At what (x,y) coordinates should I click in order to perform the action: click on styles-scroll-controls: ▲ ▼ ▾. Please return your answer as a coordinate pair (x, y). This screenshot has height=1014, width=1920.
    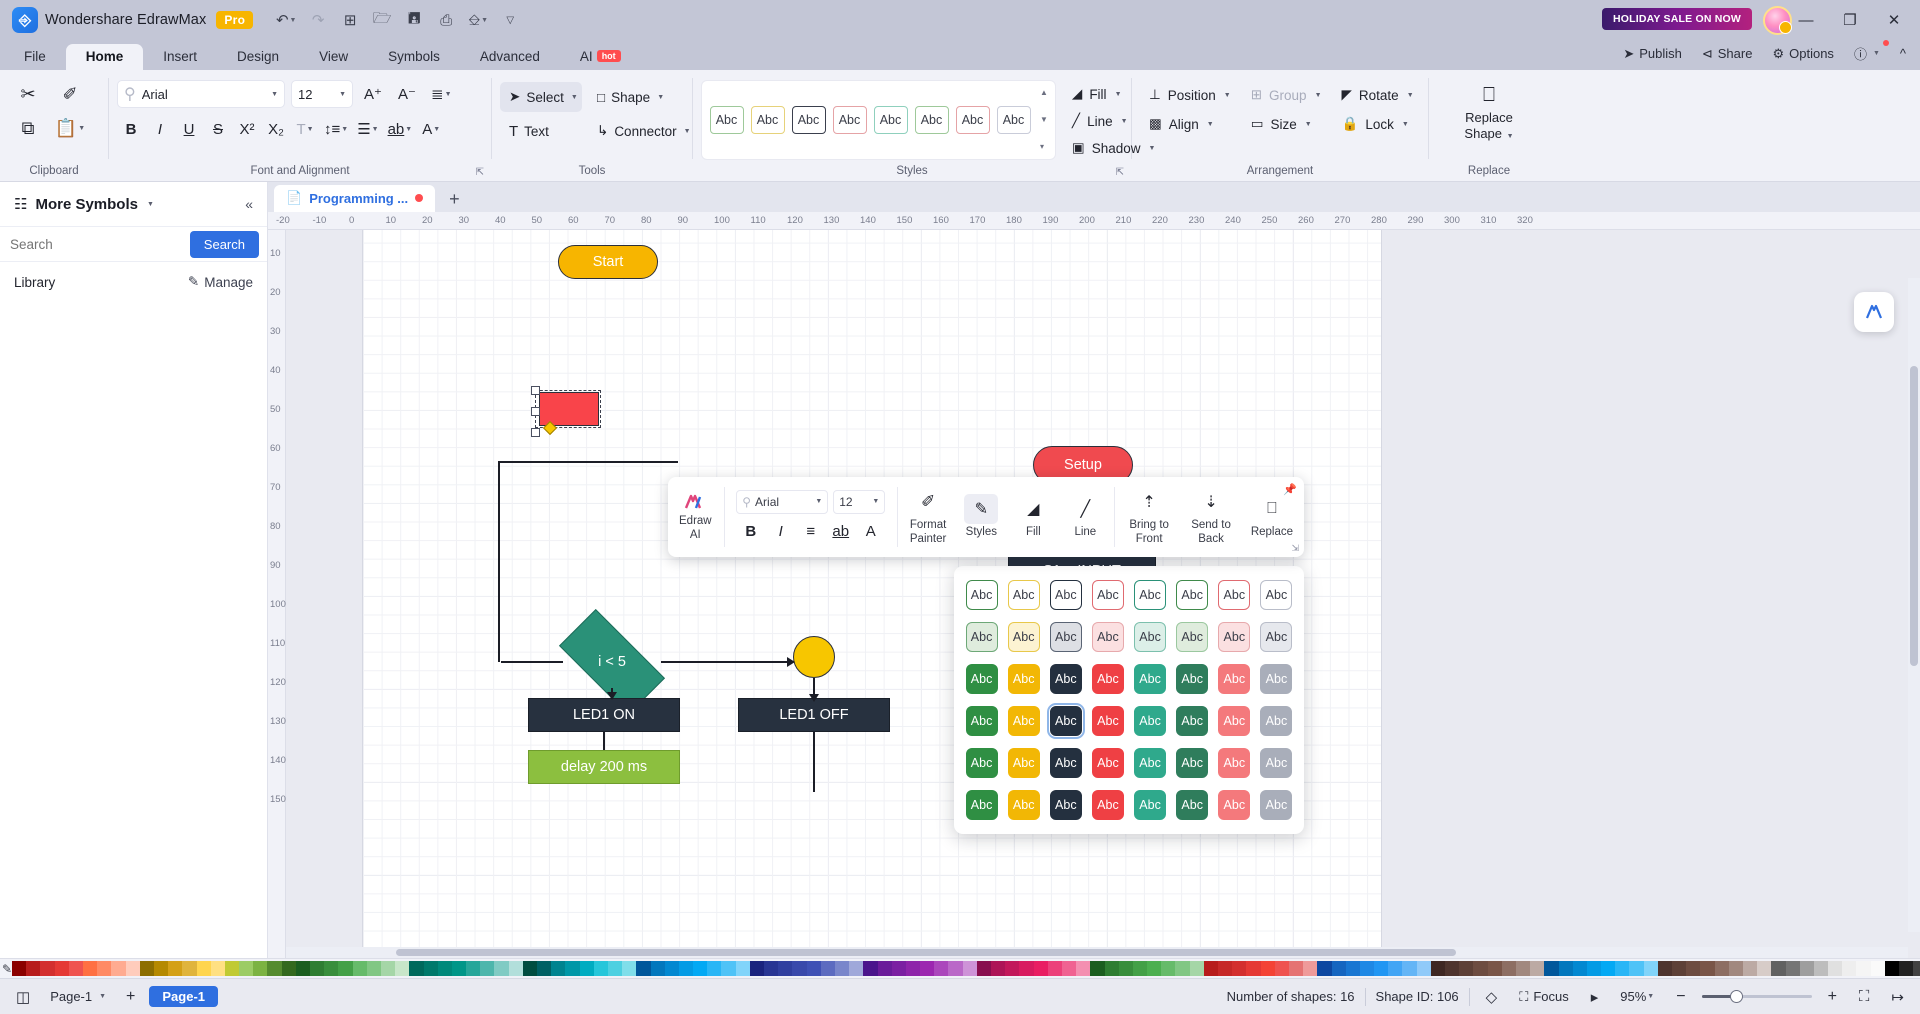
    Looking at the image, I should click on (1044, 120).